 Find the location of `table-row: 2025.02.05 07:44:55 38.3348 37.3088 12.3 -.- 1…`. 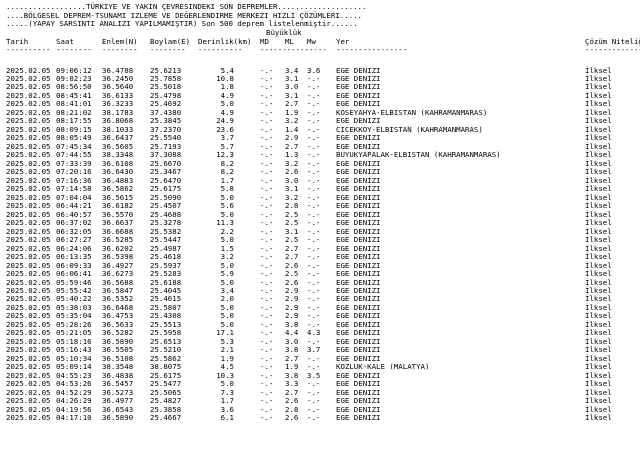

table-row: 2025.02.05 07:44:55 38.3348 37.3088 12.3 -.- 1… is located at coordinates (320, 155).